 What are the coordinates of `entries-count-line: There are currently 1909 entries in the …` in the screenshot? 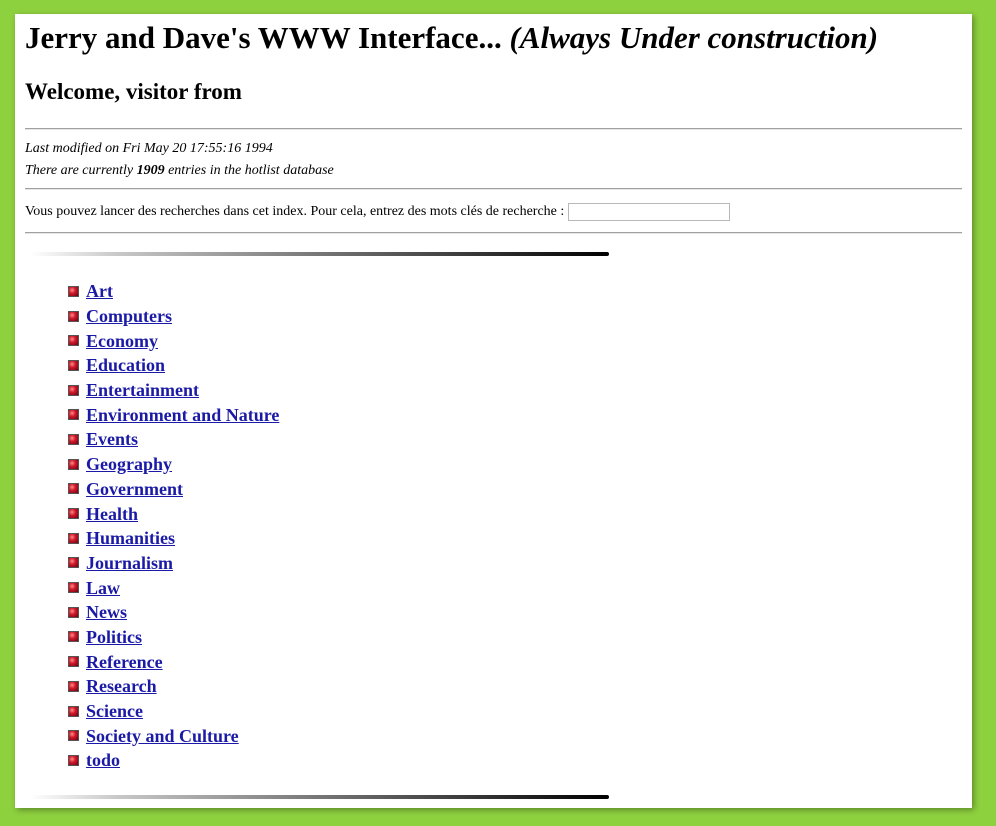 It's located at (493, 171).